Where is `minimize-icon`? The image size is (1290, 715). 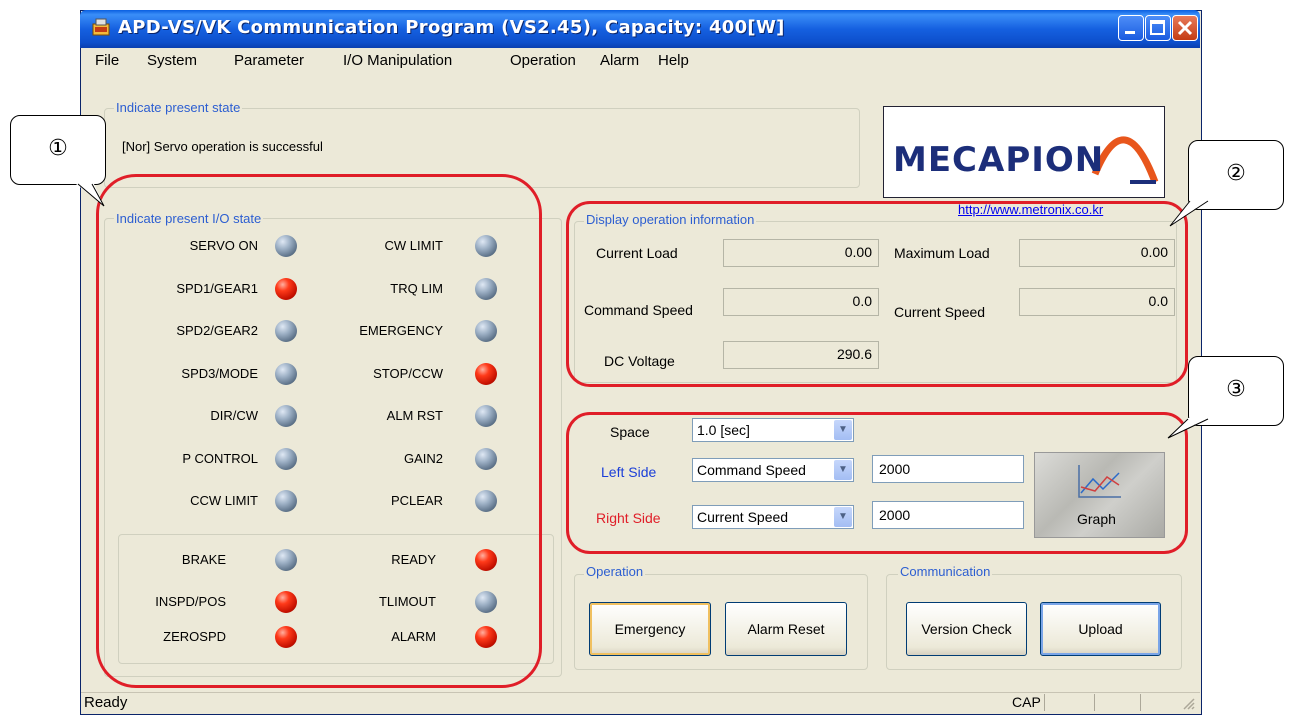 minimize-icon is located at coordinates (1130, 32).